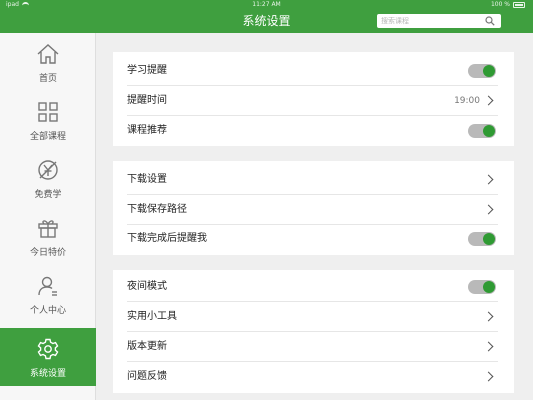 This screenshot has width=533, height=400. What do you see at coordinates (313, 239) in the screenshot?
I see `setting-row-notify-after-download: 下载完成后提醒我` at bounding box center [313, 239].